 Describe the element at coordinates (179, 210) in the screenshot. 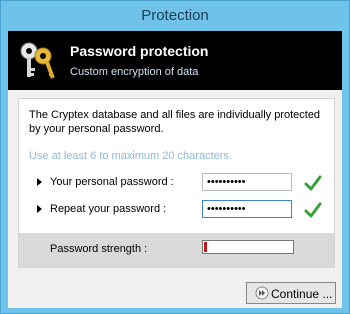

I see `repeat-password-row: Repeat your password :` at that location.